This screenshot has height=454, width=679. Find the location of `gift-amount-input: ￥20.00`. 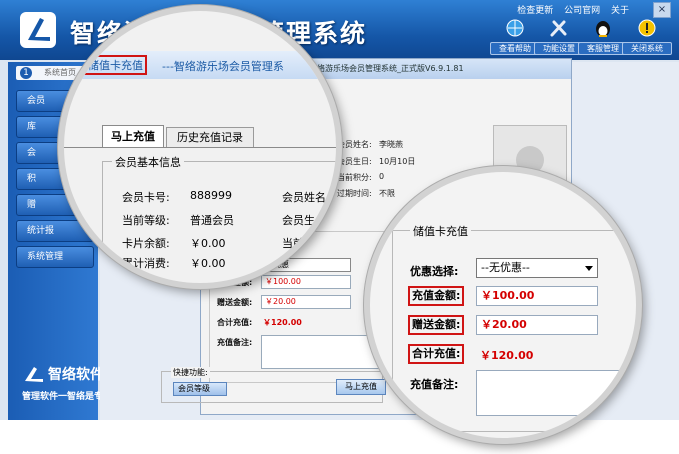

gift-amount-input: ￥20.00 is located at coordinates (306, 302).